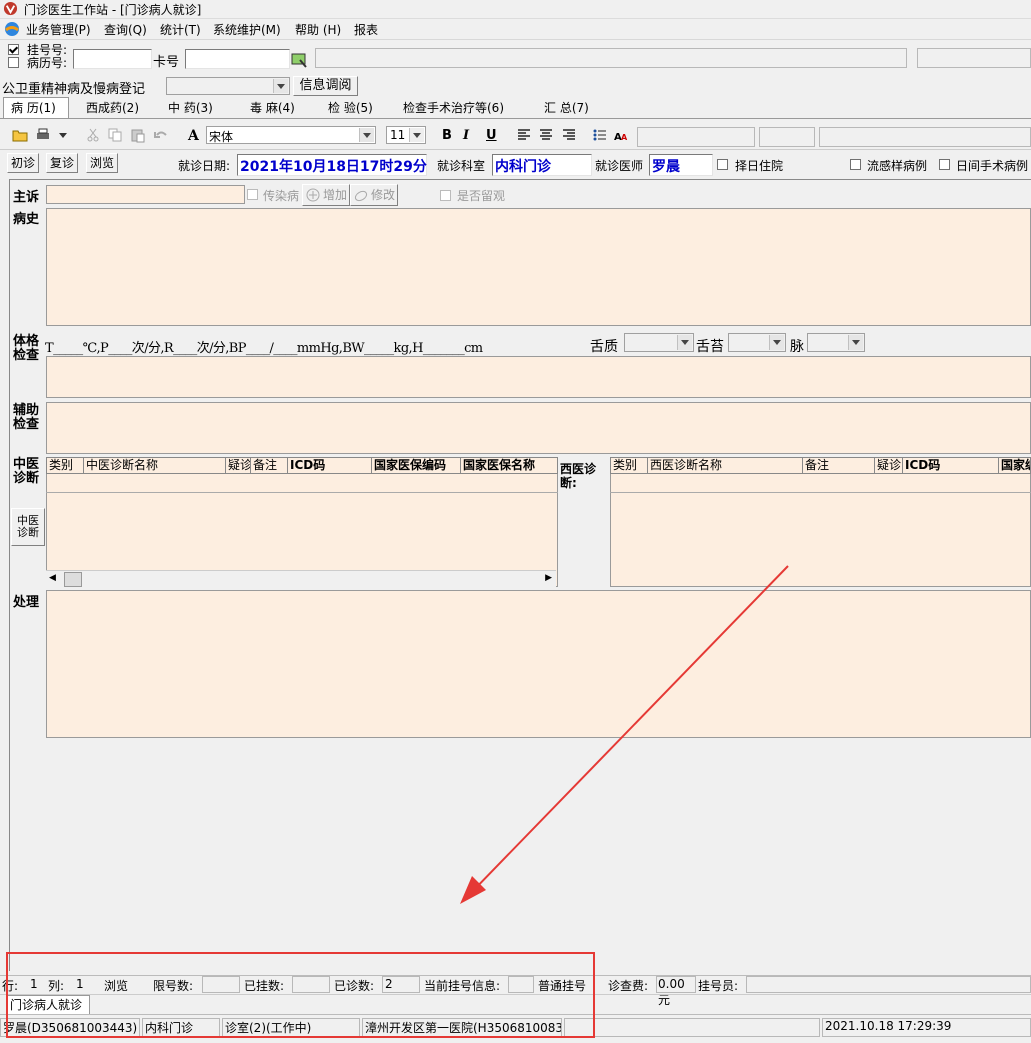  What do you see at coordinates (481, 196) in the screenshot?
I see `observe-label: 是否留观` at bounding box center [481, 196].